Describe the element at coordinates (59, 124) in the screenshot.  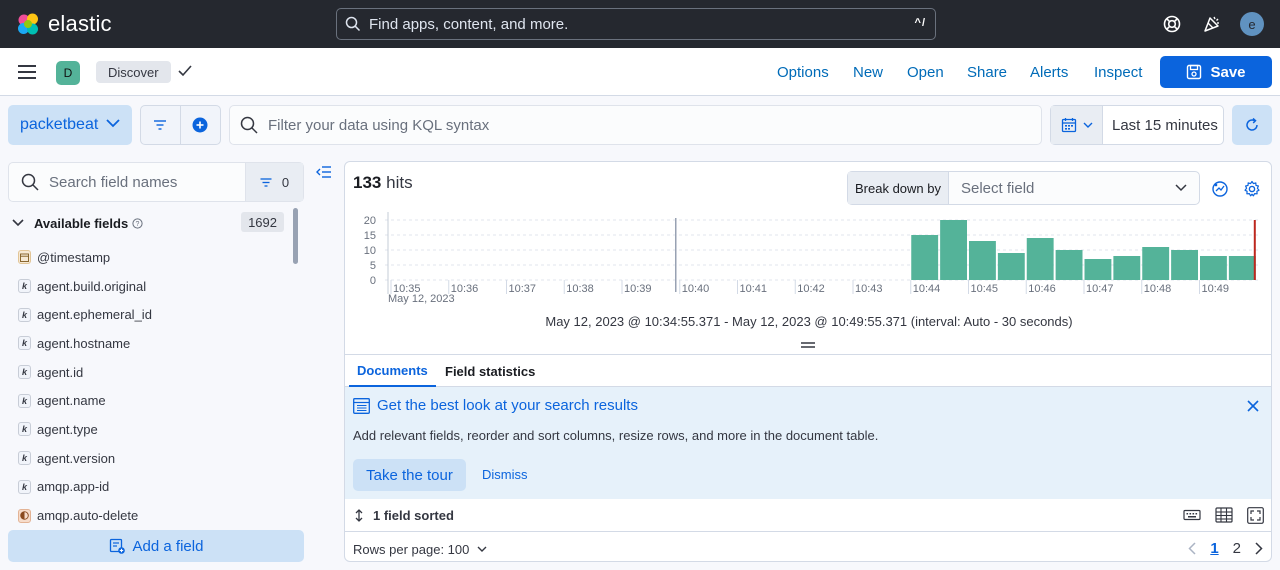
I see `data-view-label: packetbeat` at that location.